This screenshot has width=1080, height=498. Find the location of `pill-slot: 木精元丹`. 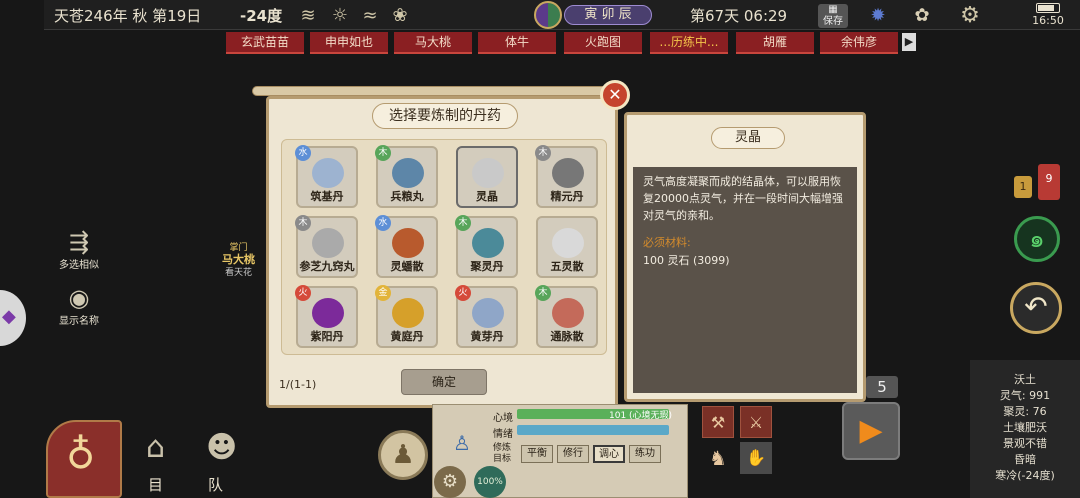

pill-slot: 木精元丹 is located at coordinates (566, 176).